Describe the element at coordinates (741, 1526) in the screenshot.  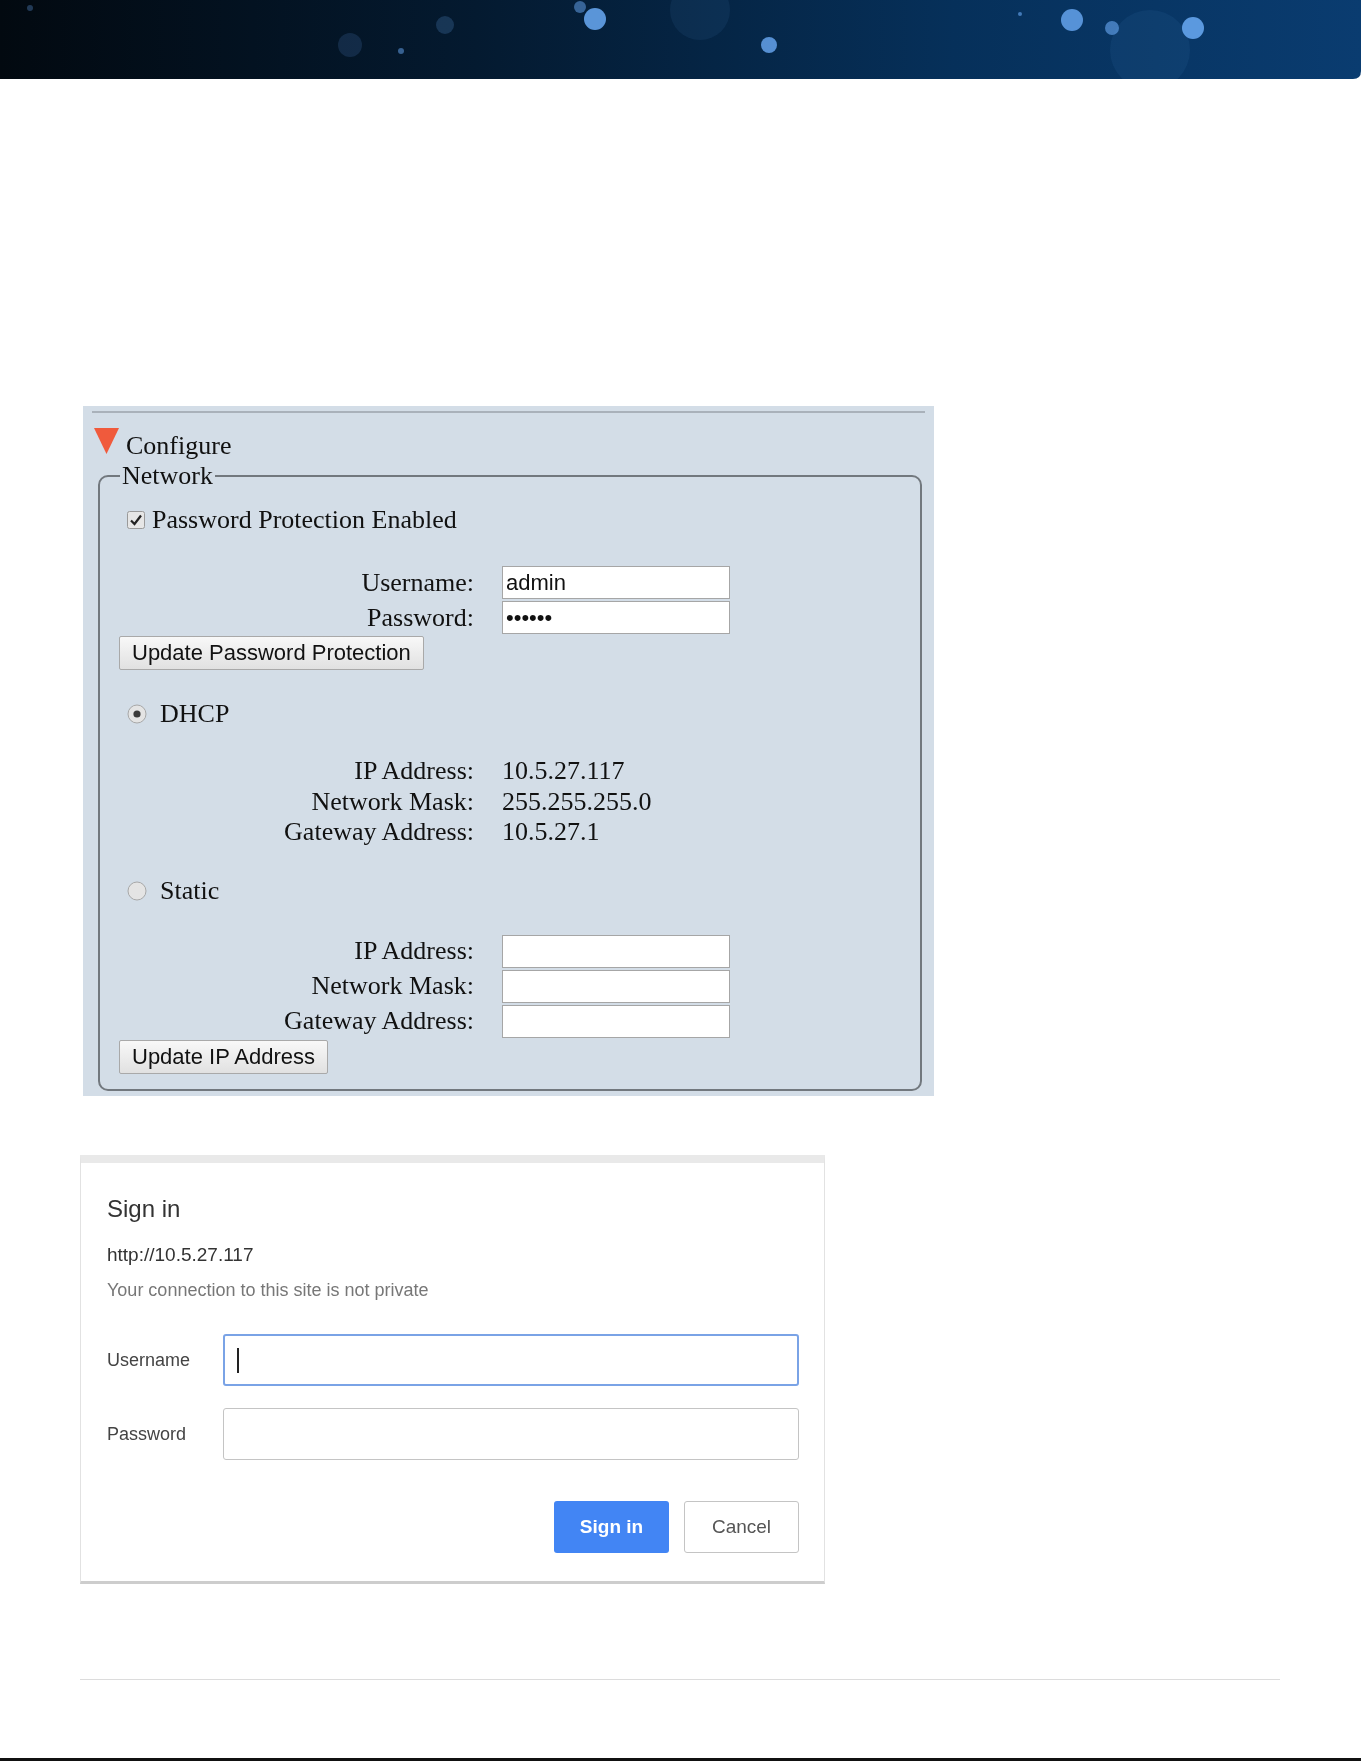
I see `cancel-button: Cancel` at that location.